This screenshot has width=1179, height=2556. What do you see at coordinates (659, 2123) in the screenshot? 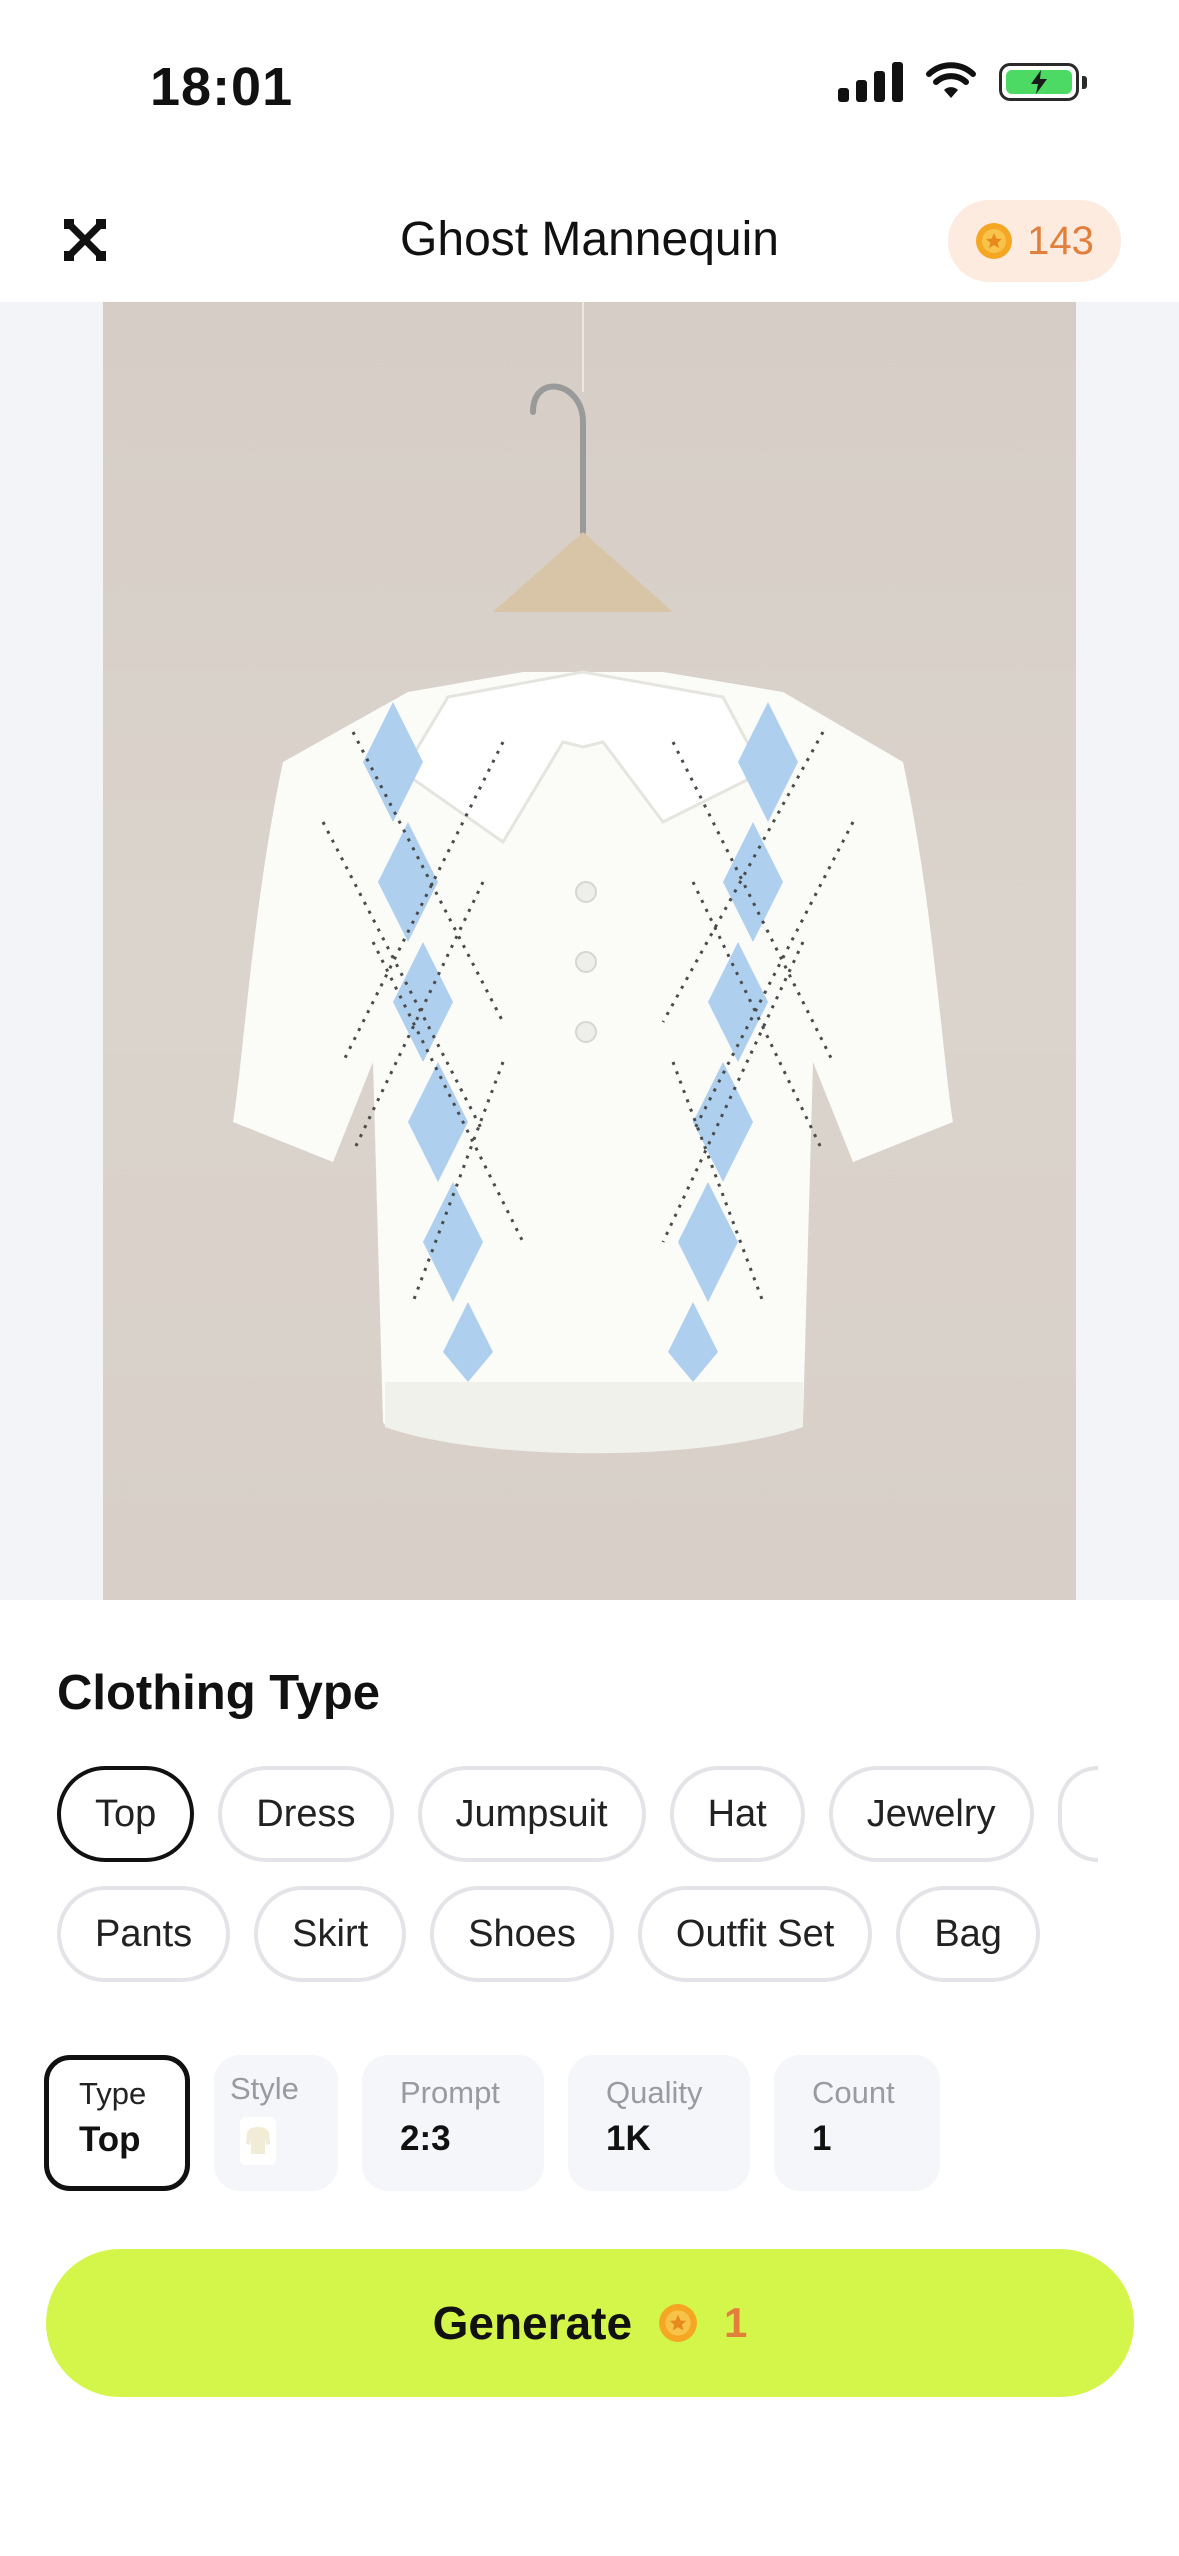
I see `quality-setting-card: Quality 1K` at bounding box center [659, 2123].